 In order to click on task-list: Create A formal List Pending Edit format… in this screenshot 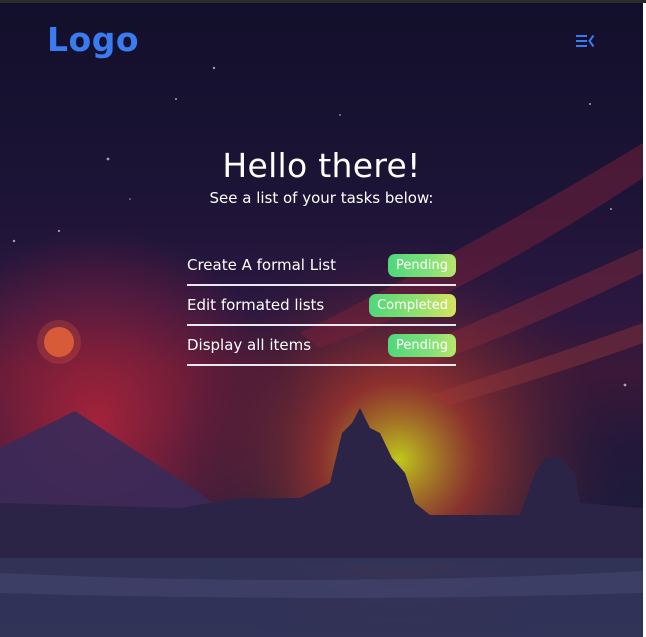, I will do `click(321, 306)`.